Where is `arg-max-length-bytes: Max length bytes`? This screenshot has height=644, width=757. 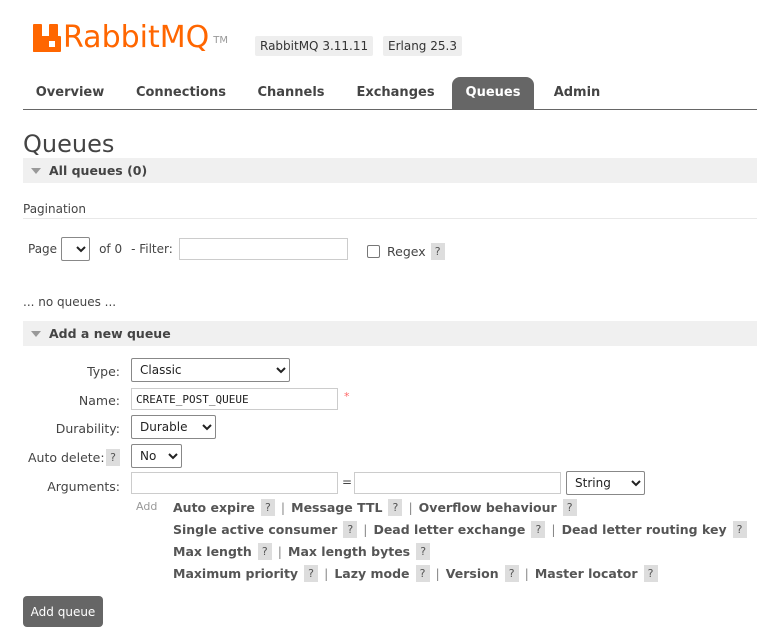
arg-max-length-bytes: Max length bytes is located at coordinates (349, 551).